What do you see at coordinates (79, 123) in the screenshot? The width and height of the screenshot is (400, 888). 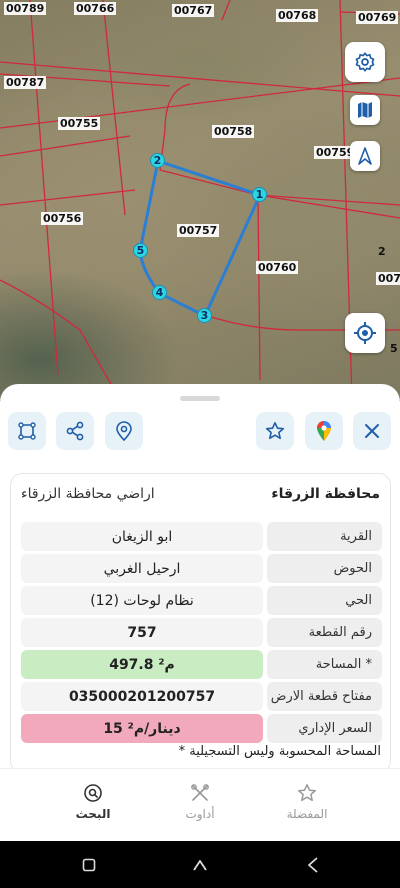 I see `parcel-label: 00755` at bounding box center [79, 123].